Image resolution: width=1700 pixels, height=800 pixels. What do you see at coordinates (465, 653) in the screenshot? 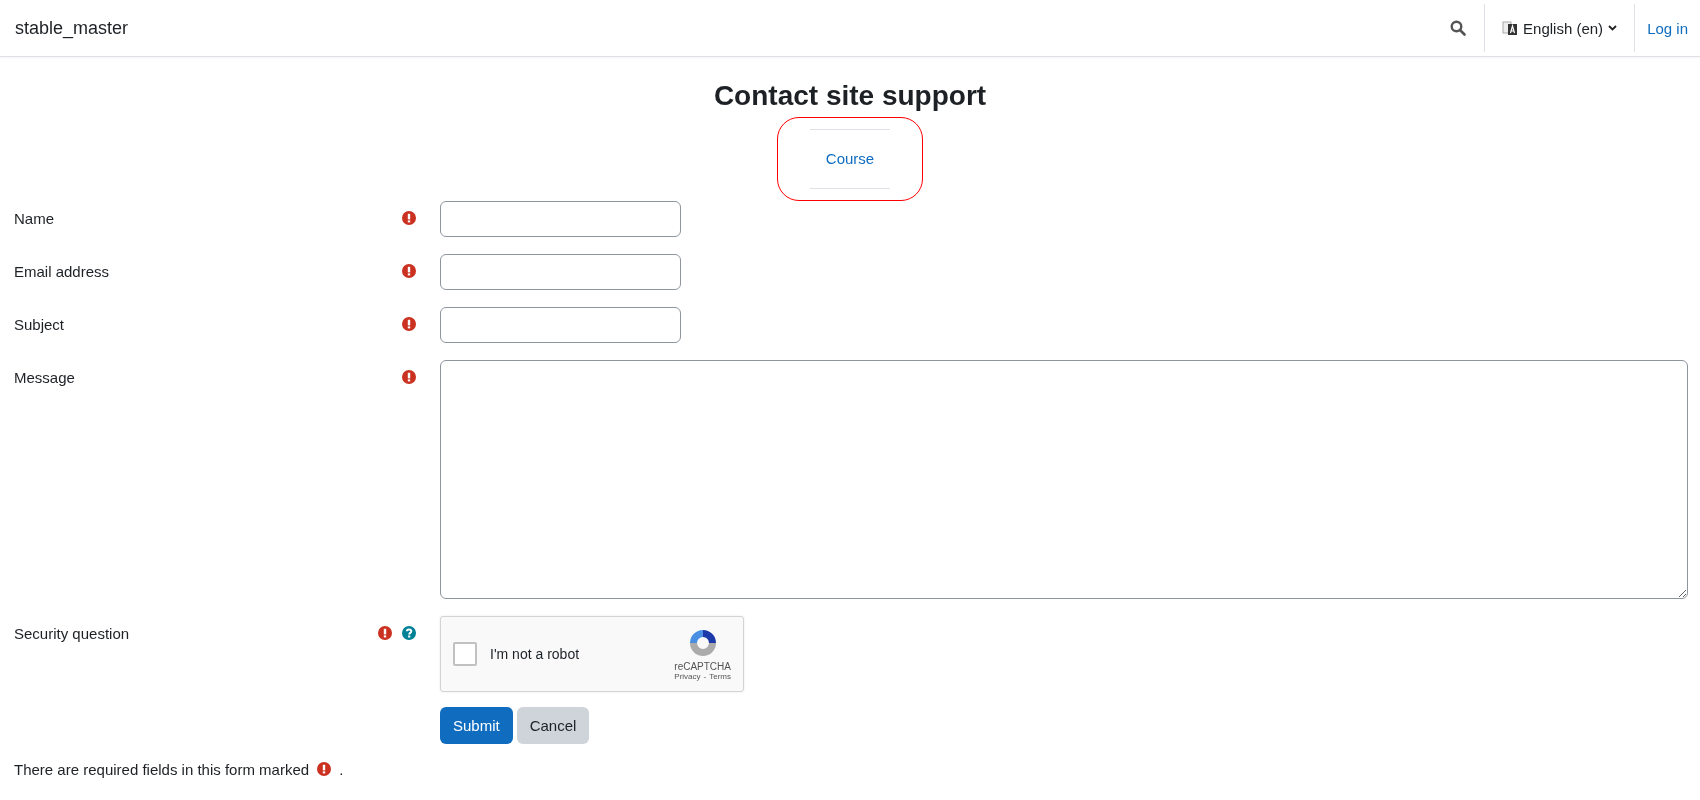
I see `captcha-checkbox` at bounding box center [465, 653].